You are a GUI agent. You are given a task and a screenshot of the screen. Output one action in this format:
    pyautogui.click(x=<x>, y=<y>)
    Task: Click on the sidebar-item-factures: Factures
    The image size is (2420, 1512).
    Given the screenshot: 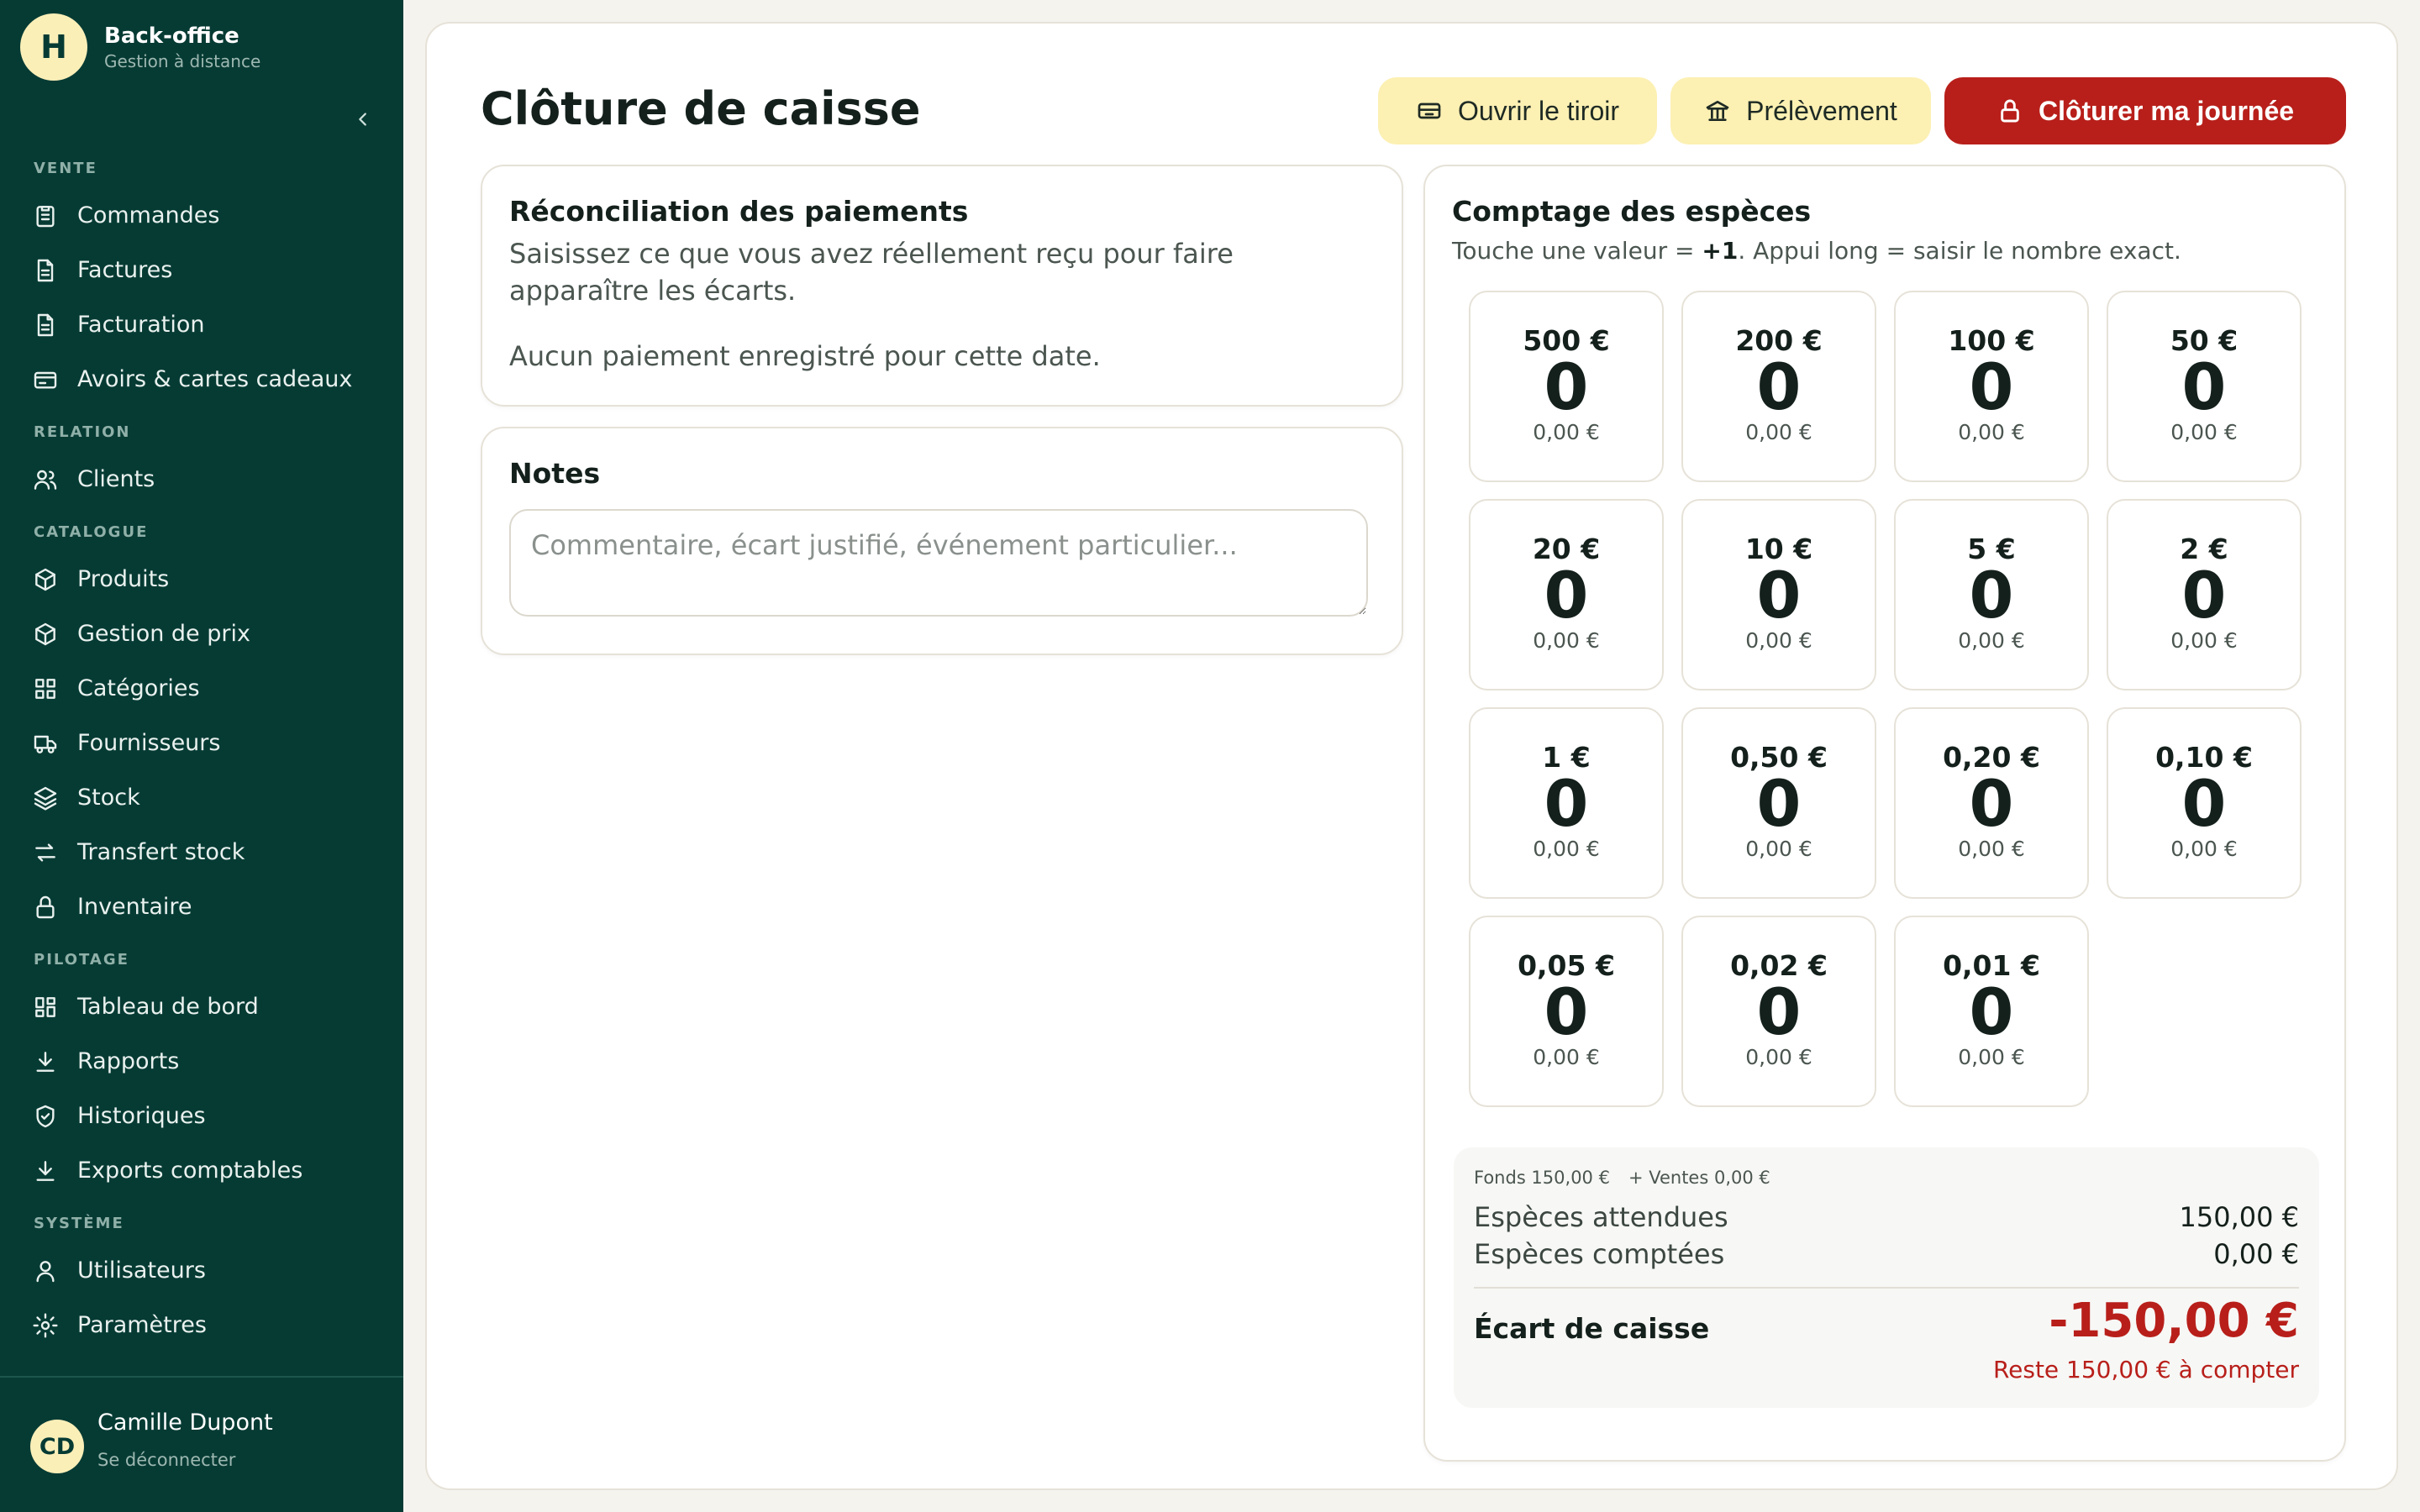 What is the action you would take?
    pyautogui.click(x=202, y=270)
    